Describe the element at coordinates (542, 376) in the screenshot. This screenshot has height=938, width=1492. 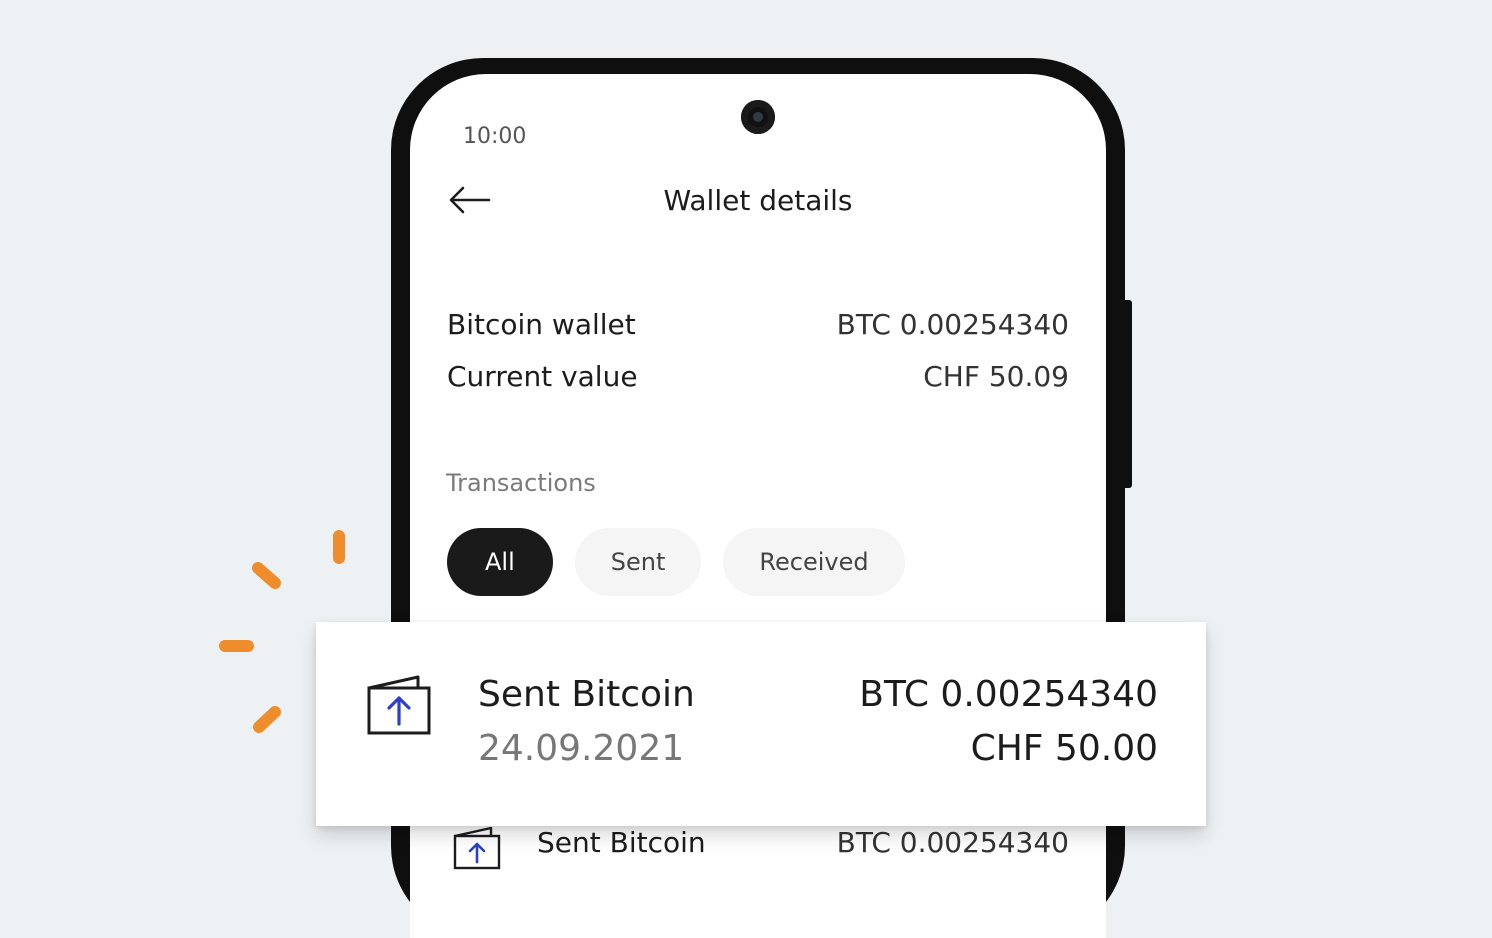
I see `current-value-label: Current value` at that location.